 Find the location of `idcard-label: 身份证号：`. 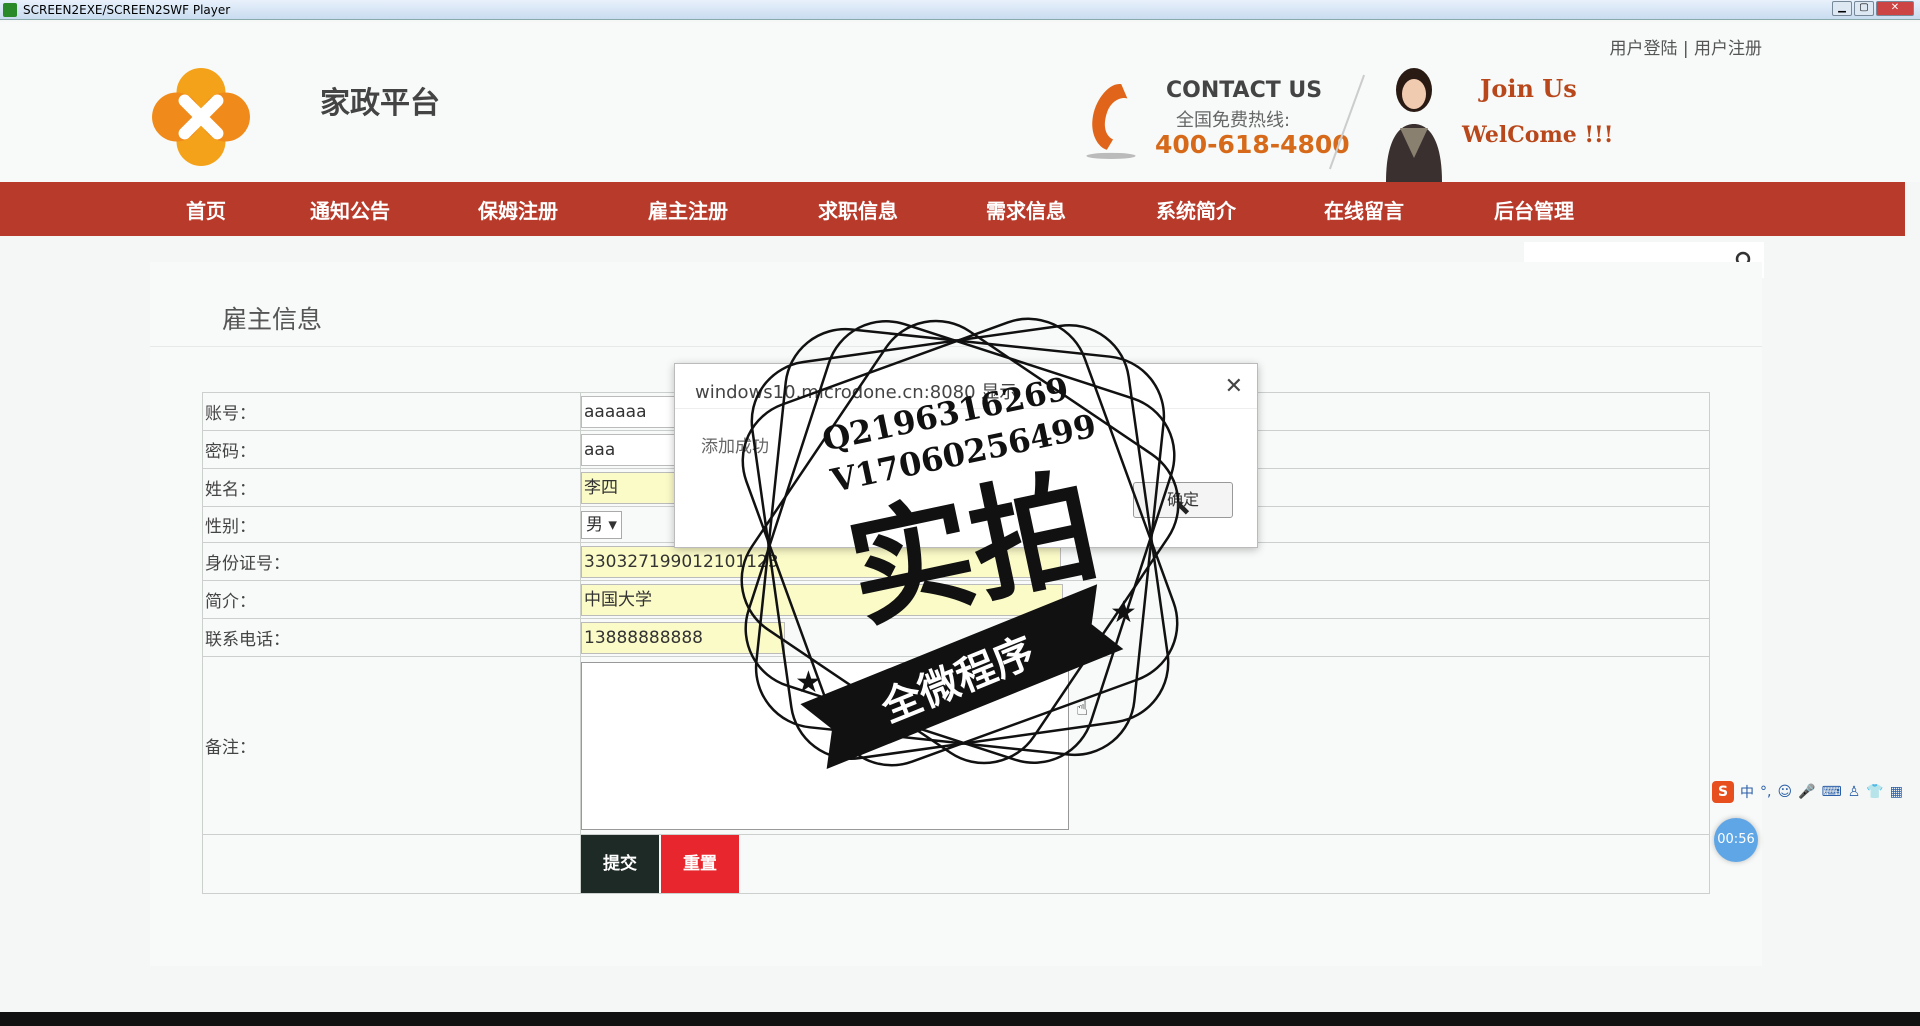

idcard-label: 身份证号： is located at coordinates (391, 561).